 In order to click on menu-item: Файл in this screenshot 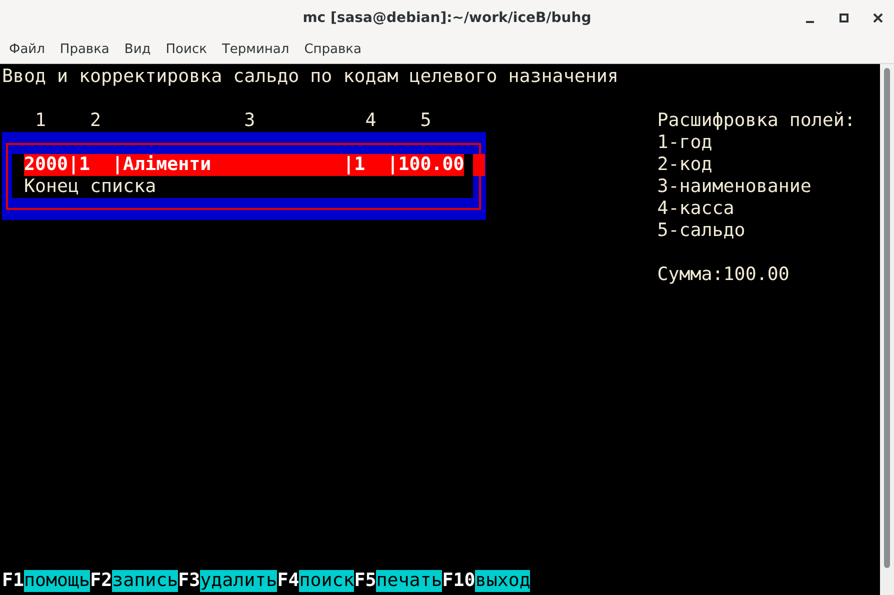, I will do `click(27, 49)`.